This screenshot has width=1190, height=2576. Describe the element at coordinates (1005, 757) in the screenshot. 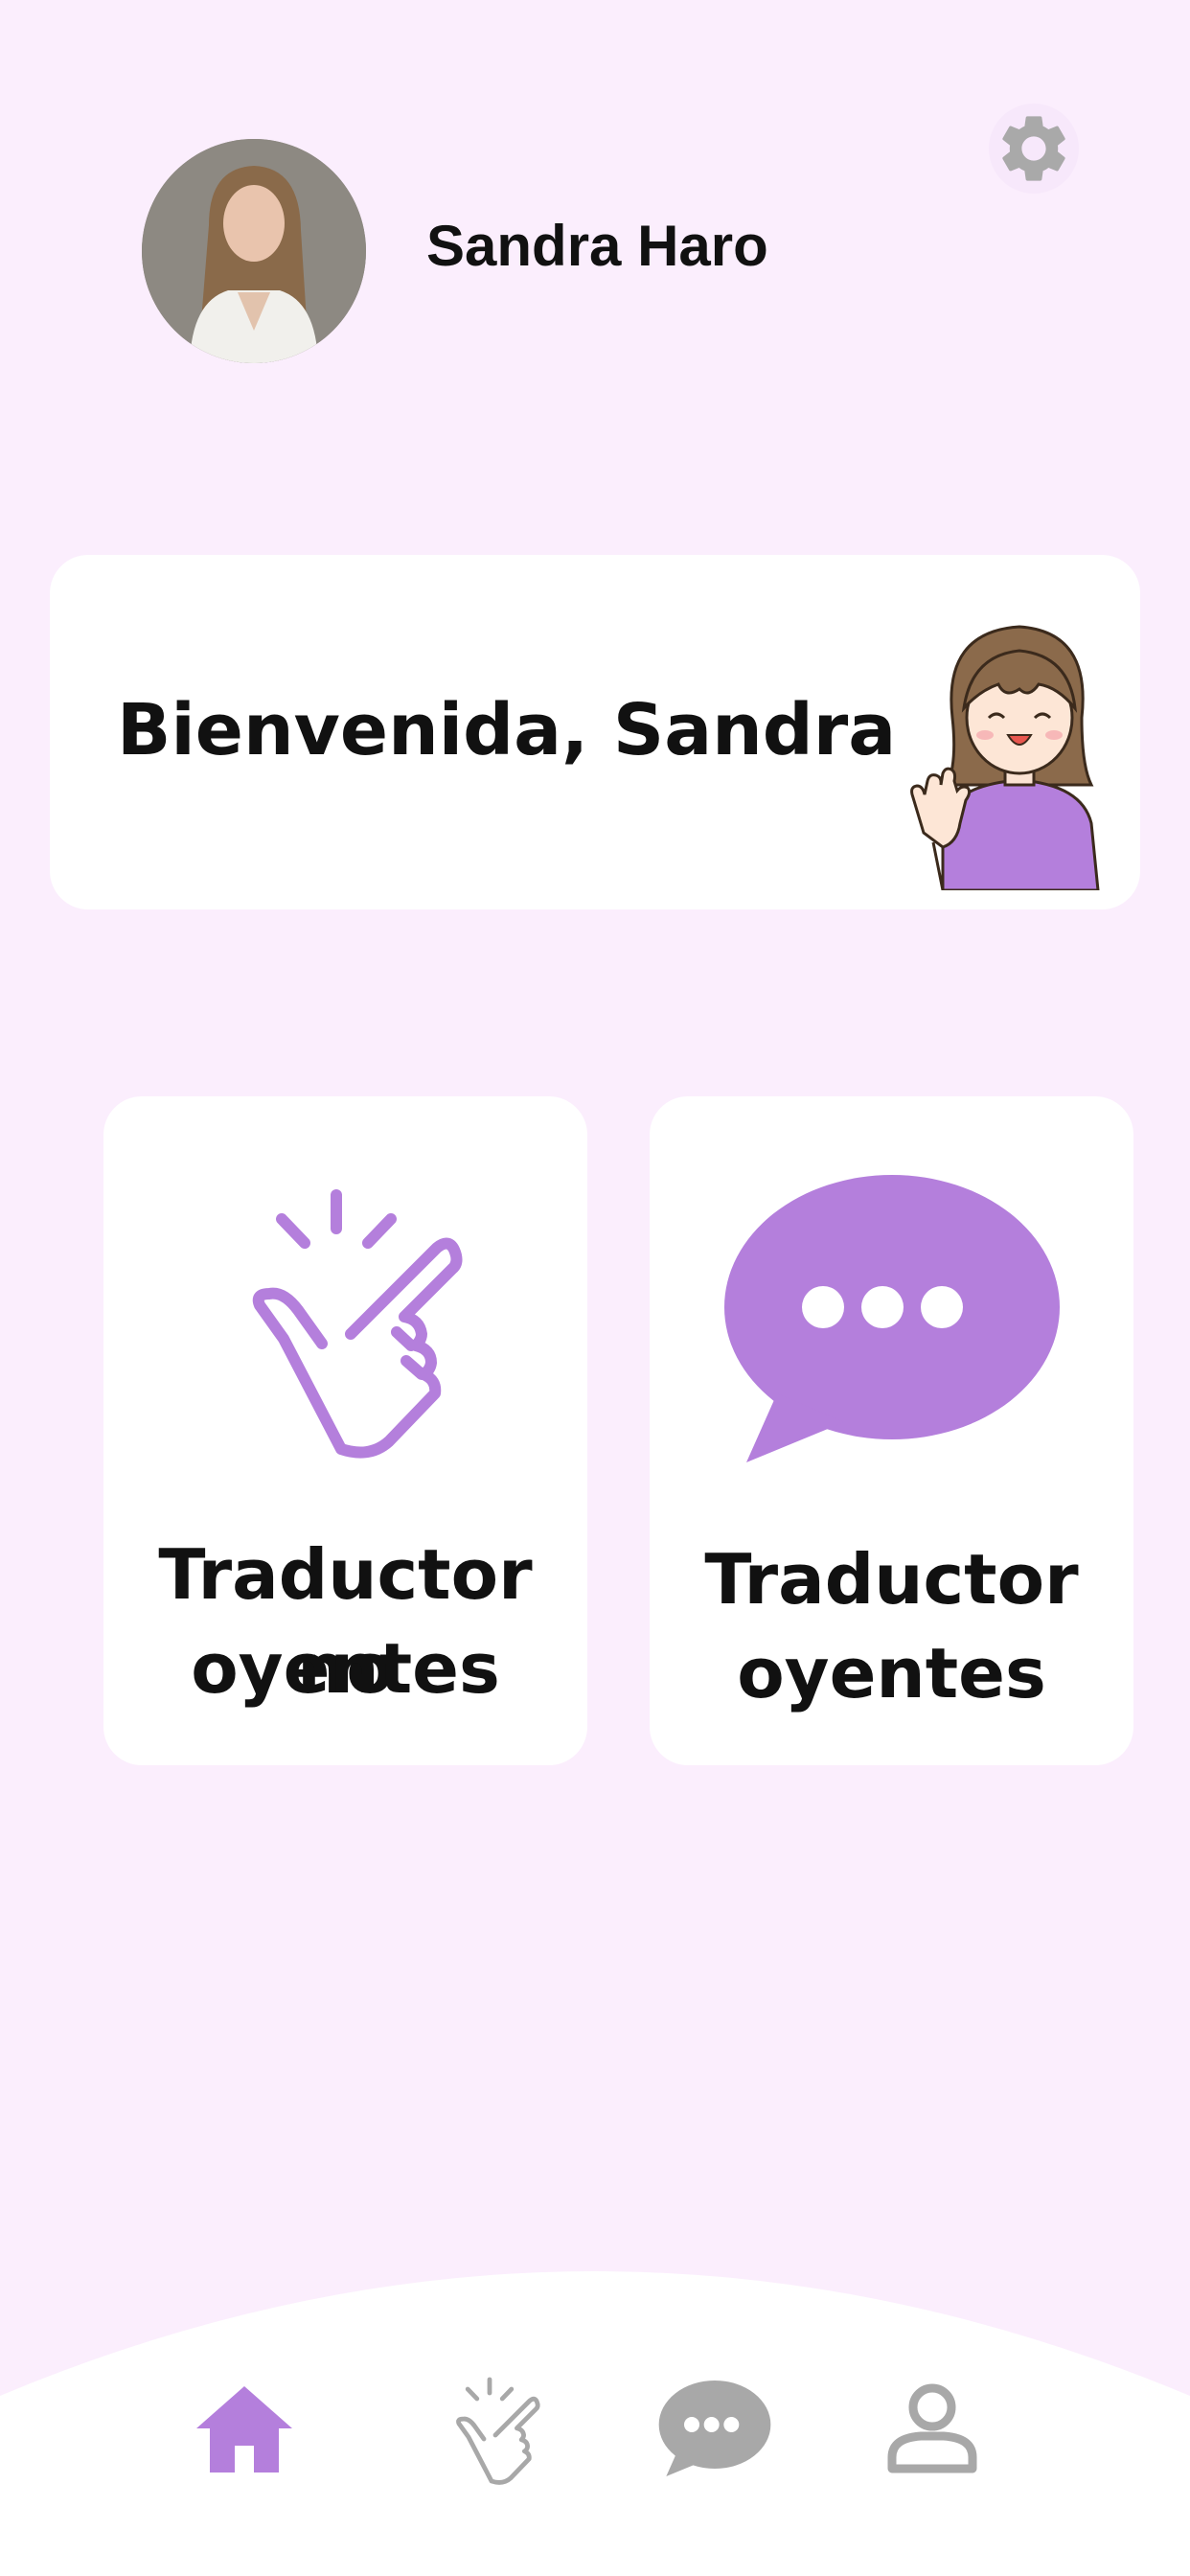

I see `waving-girl-illustration` at that location.